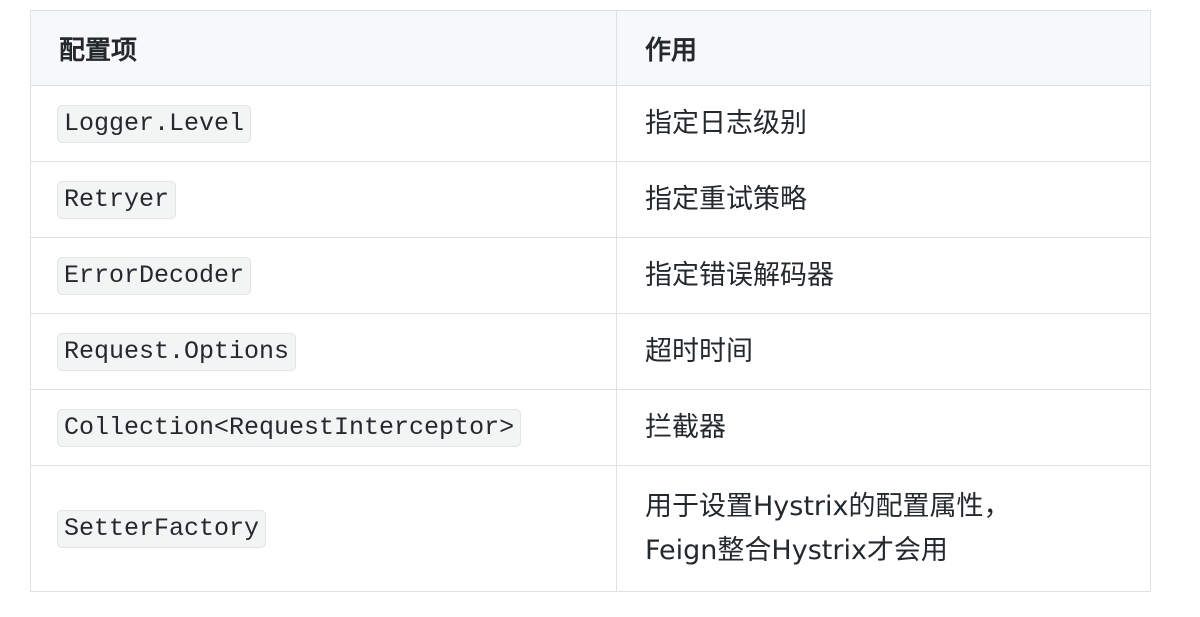 The height and width of the screenshot is (617, 1200). What do you see at coordinates (726, 123) in the screenshot?
I see `purpose-text: 指定日志级别` at bounding box center [726, 123].